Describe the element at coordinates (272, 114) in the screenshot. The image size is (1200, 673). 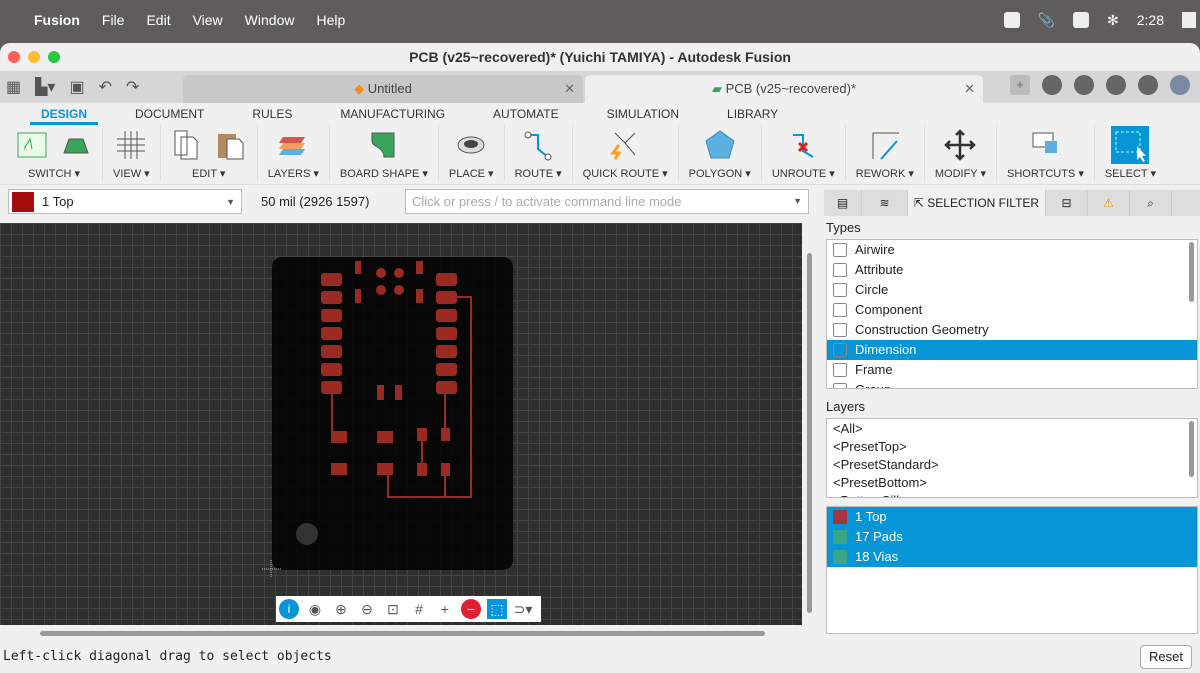
I see `tab-rules: RULES` at that location.